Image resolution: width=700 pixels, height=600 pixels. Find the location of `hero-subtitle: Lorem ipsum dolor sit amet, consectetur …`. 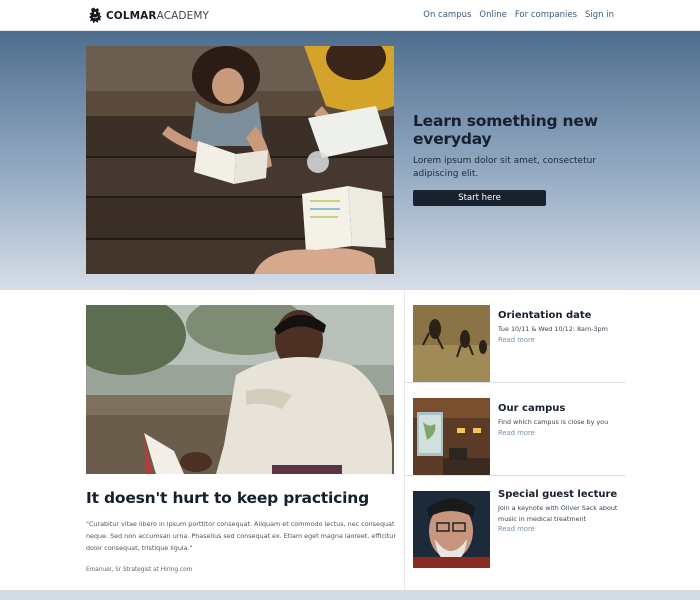

hero-subtitle: Lorem ipsum dolor sit amet, consectetur … is located at coordinates (505, 167).